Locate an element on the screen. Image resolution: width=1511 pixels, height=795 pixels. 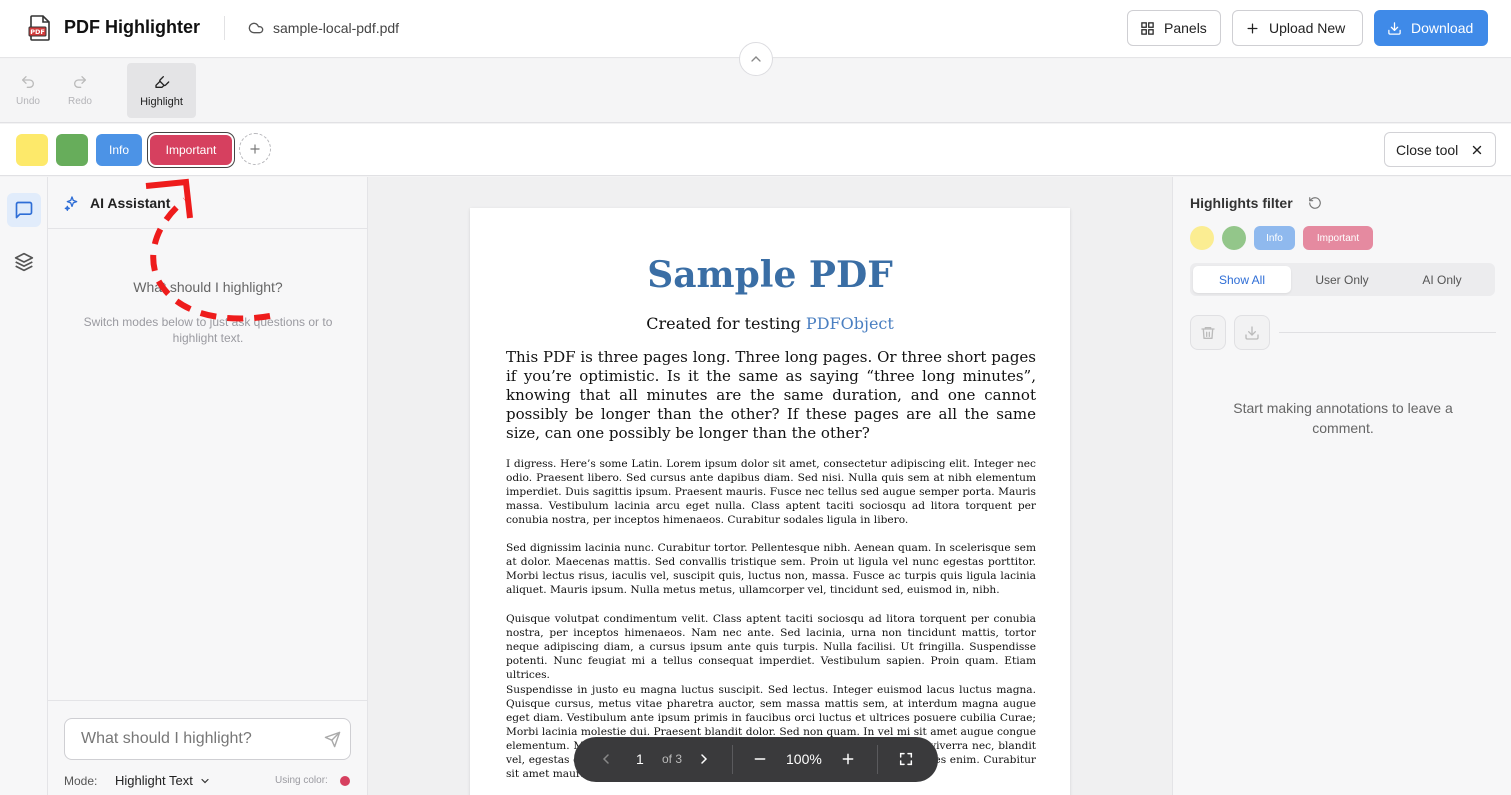
color-swatch-yellow is located at coordinates (32, 150).